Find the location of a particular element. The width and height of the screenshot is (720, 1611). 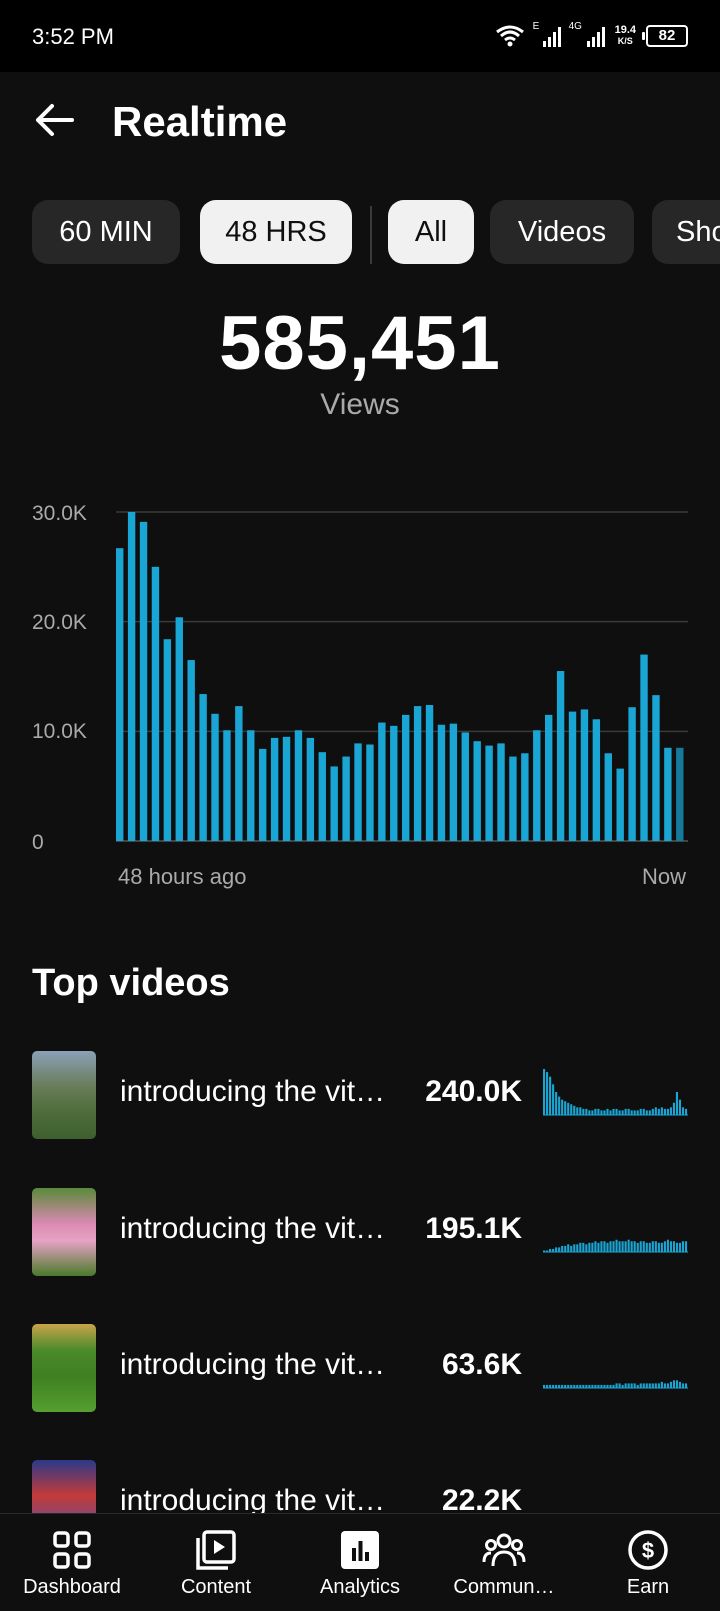

video-views: 240.0K is located at coordinates (473, 1091).